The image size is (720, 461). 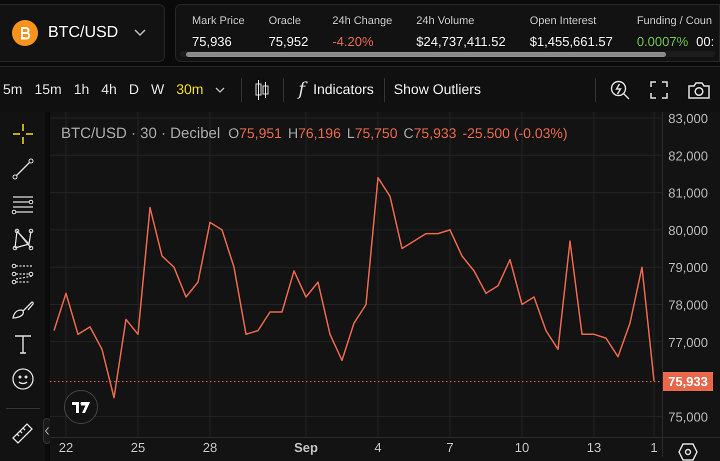 What do you see at coordinates (688, 119) in the screenshot?
I see `price-axis-label: 83,000` at bounding box center [688, 119].